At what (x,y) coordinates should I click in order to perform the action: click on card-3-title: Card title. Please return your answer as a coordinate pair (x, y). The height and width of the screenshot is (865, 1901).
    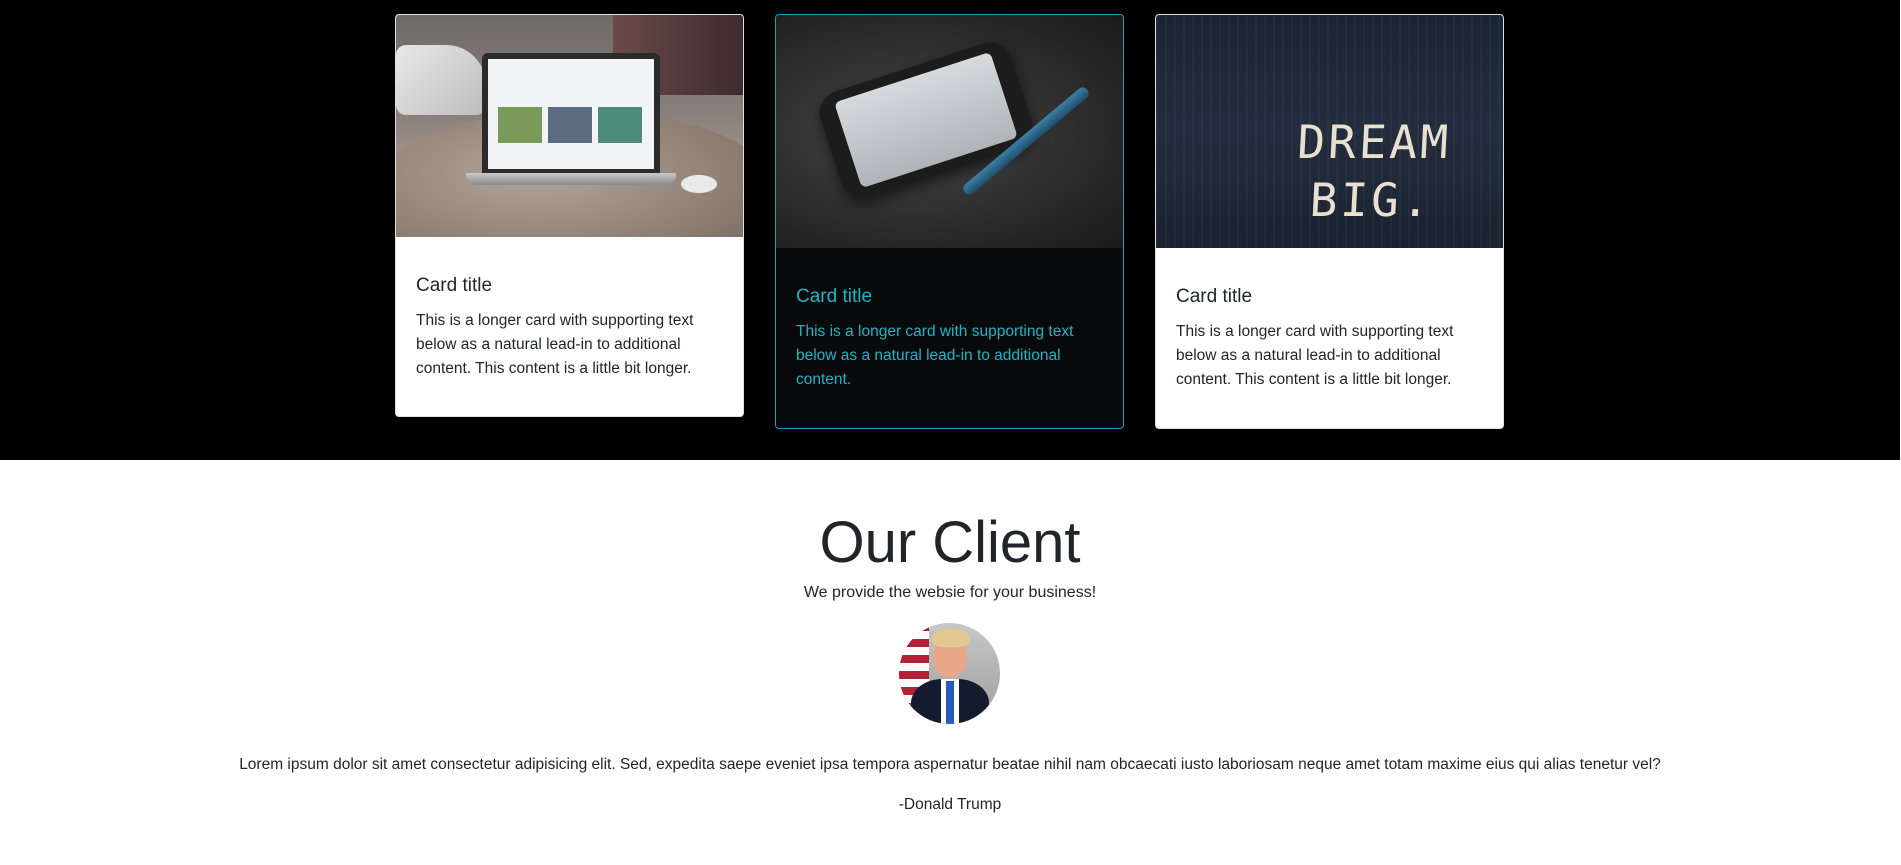
    Looking at the image, I should click on (1214, 296).